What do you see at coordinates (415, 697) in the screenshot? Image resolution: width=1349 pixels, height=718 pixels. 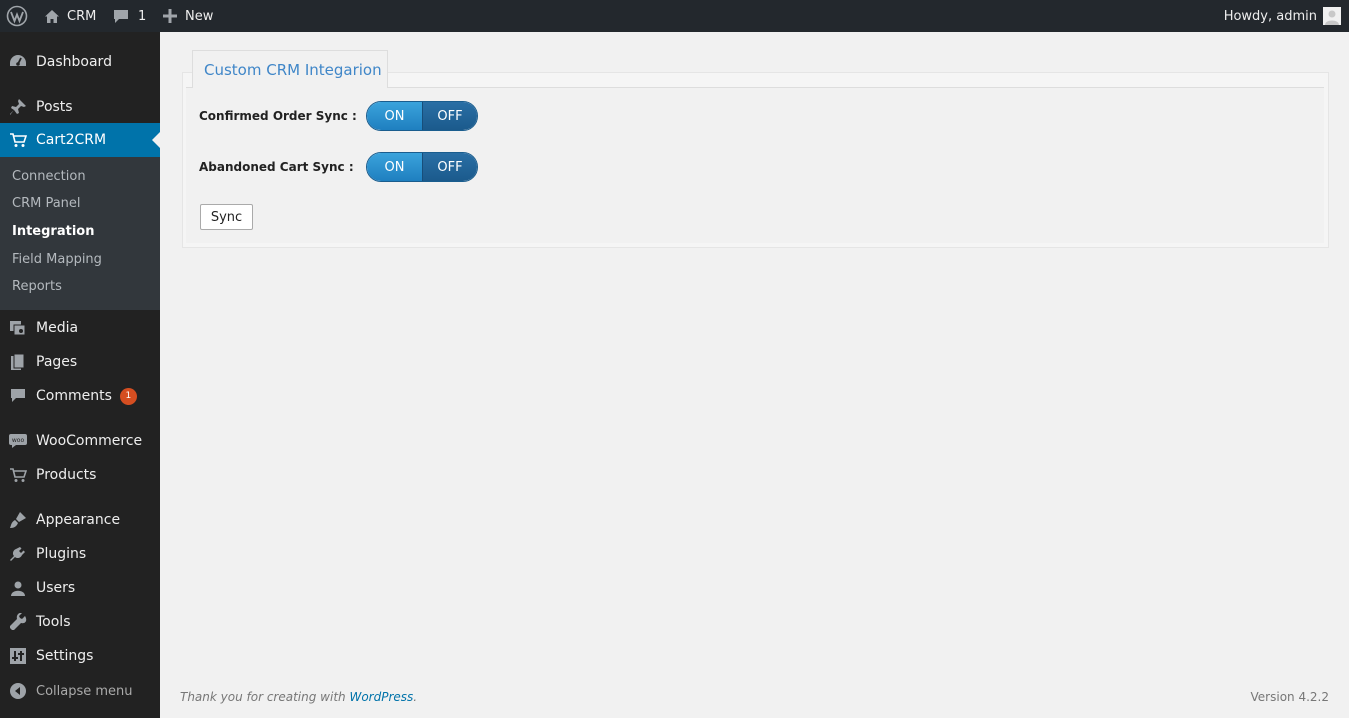 I see `footer-thanks-suffix: .` at bounding box center [415, 697].